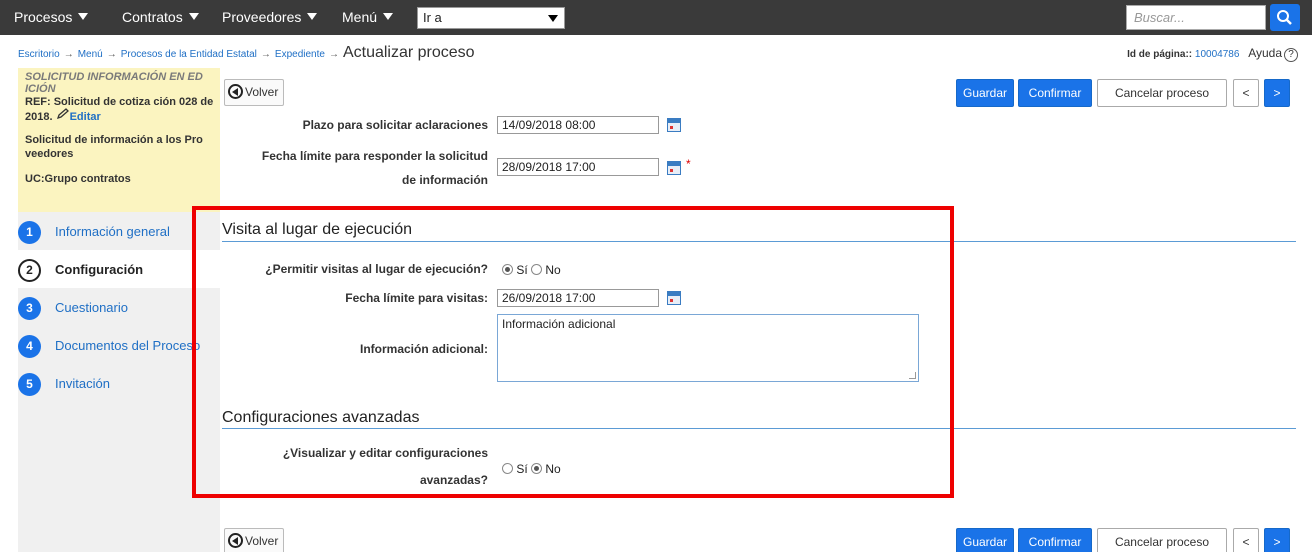 The height and width of the screenshot is (552, 1312). I want to click on step-label: Configuración, so click(99, 269).